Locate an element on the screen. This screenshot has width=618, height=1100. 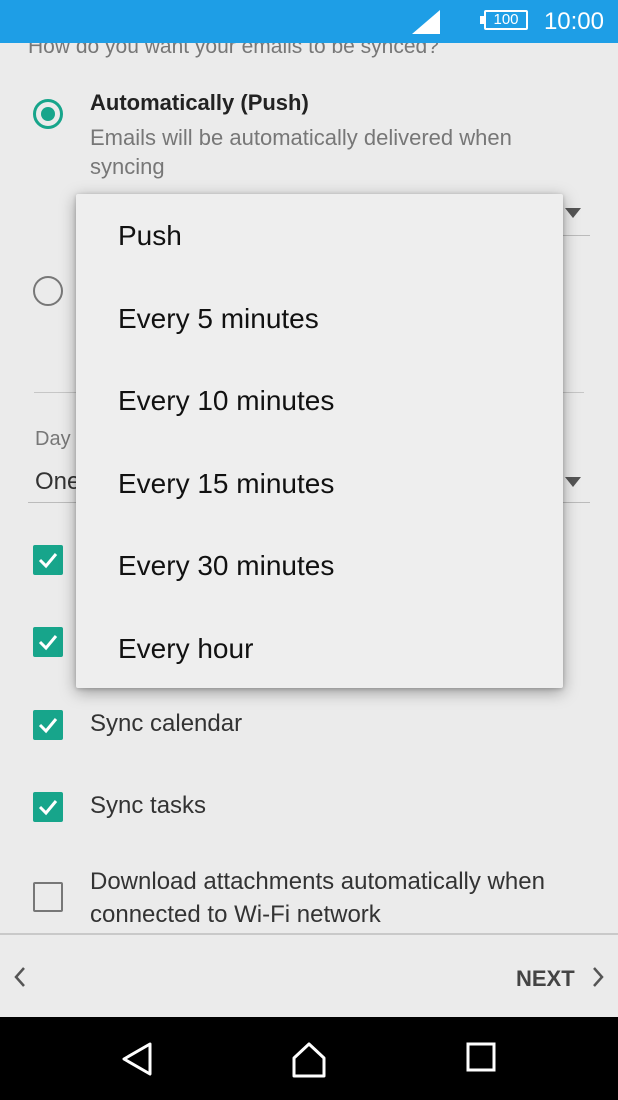
next-button: NEXT is located at coordinates (545, 979).